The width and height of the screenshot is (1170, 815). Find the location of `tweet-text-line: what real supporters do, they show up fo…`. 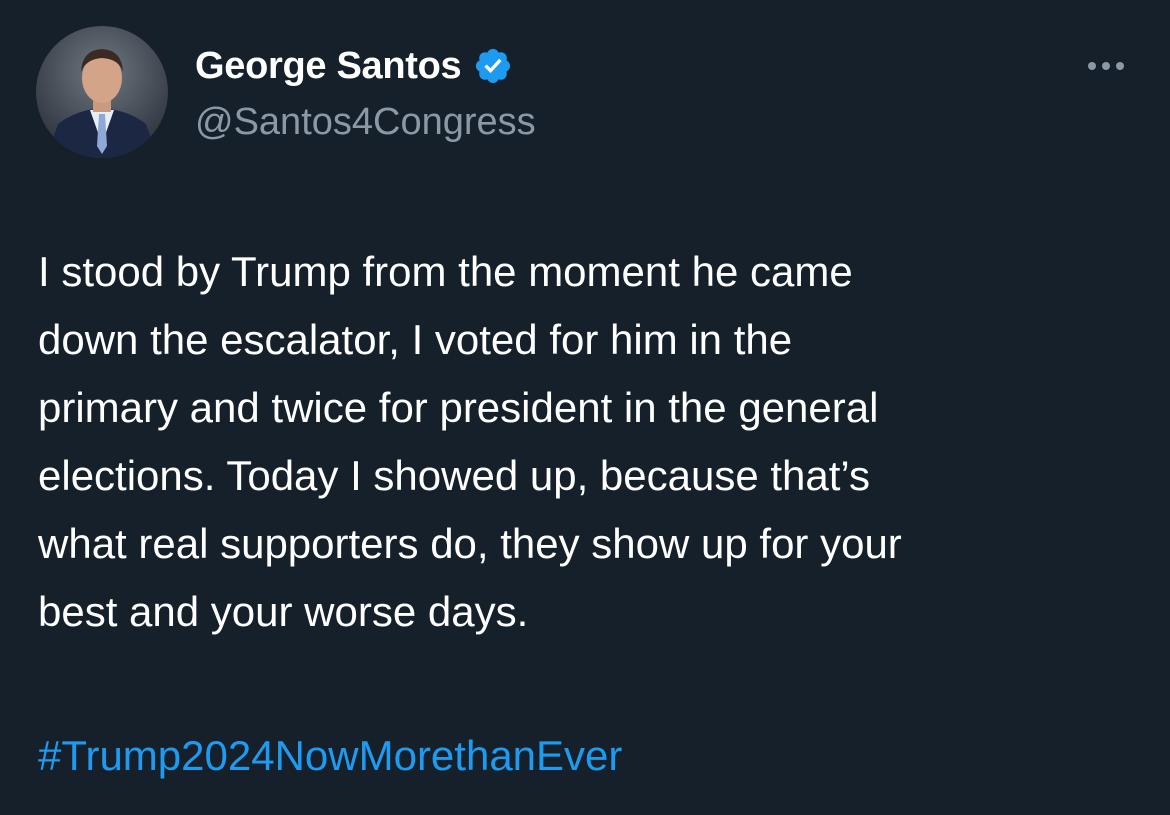

tweet-text-line: what real supporters do, they show up fo… is located at coordinates (470, 543).